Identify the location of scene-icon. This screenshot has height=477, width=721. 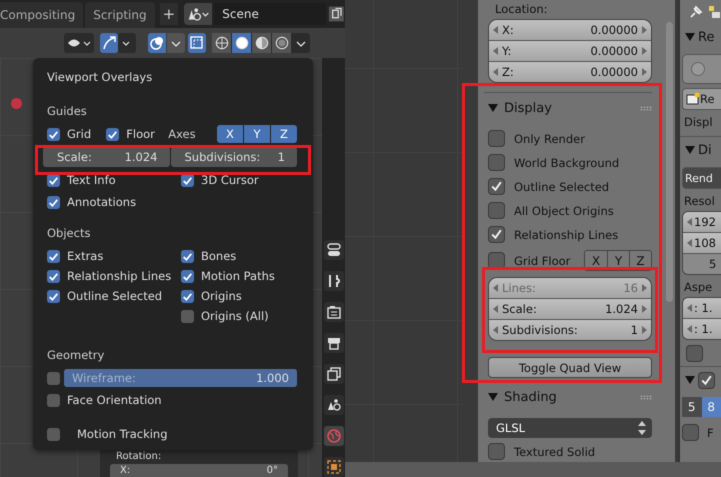
(334, 405).